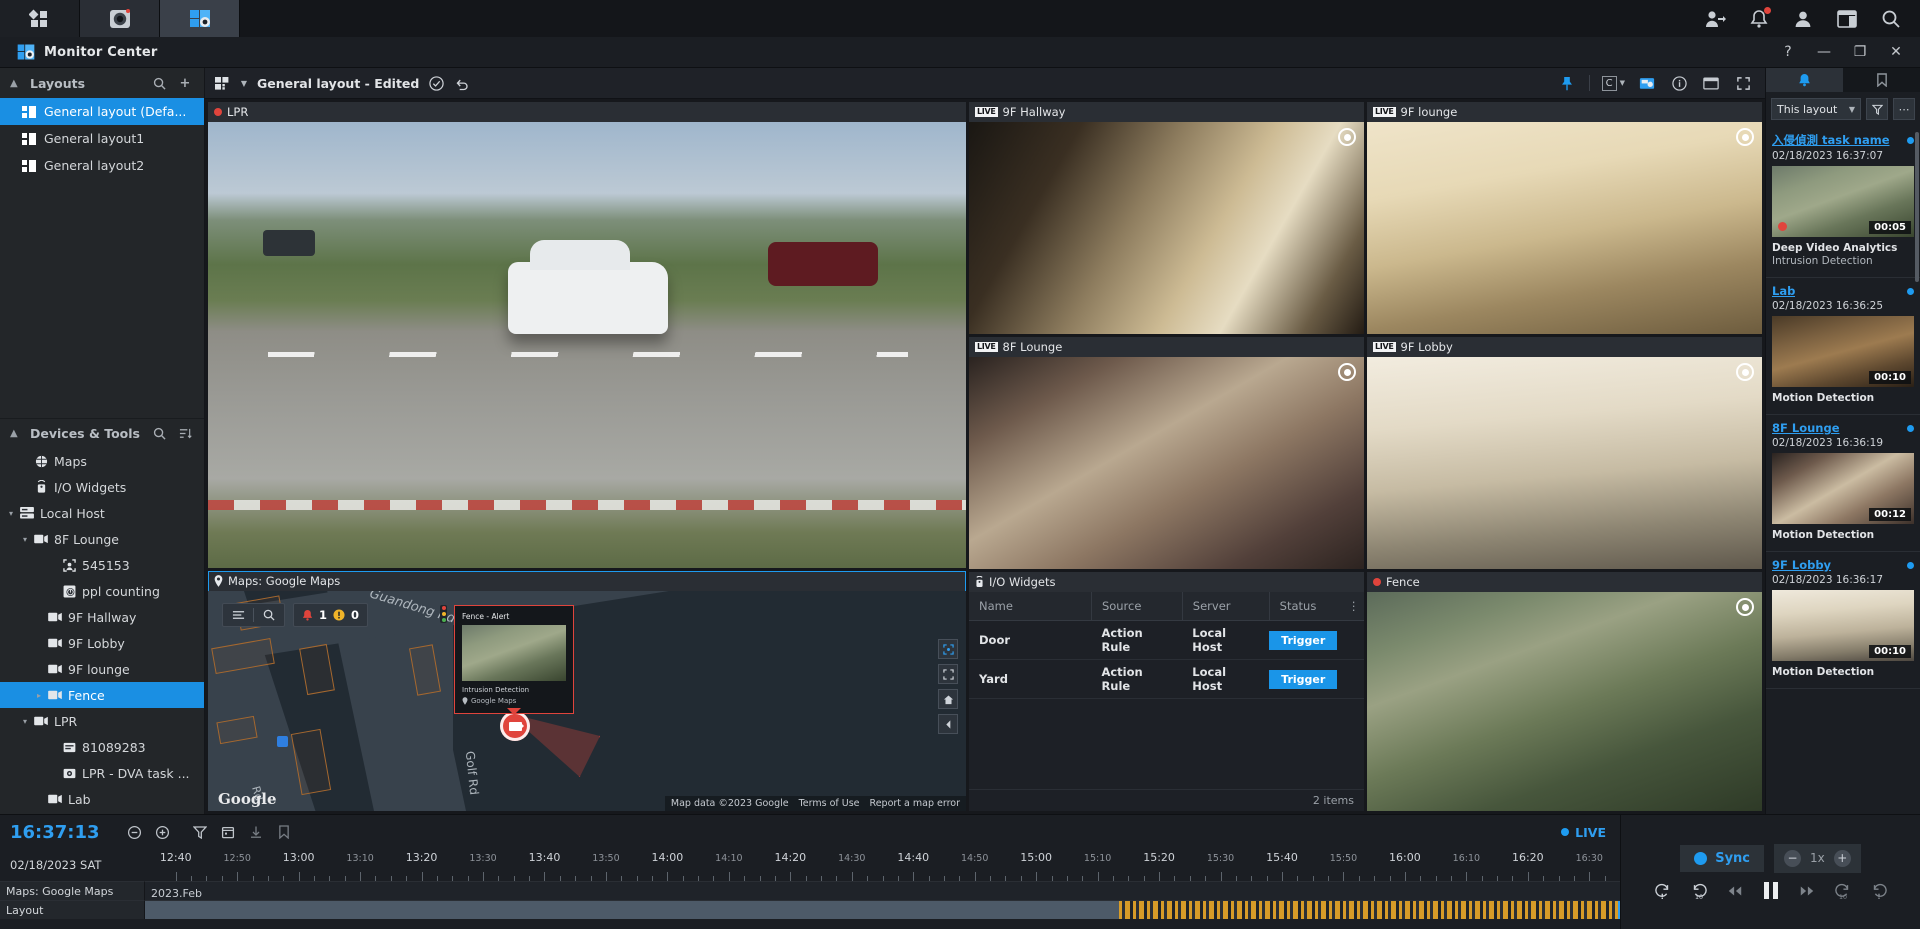 This screenshot has width=1920, height=929. Describe the element at coordinates (1564, 228) in the screenshot. I see `tile-video-9f-lounge` at that location.